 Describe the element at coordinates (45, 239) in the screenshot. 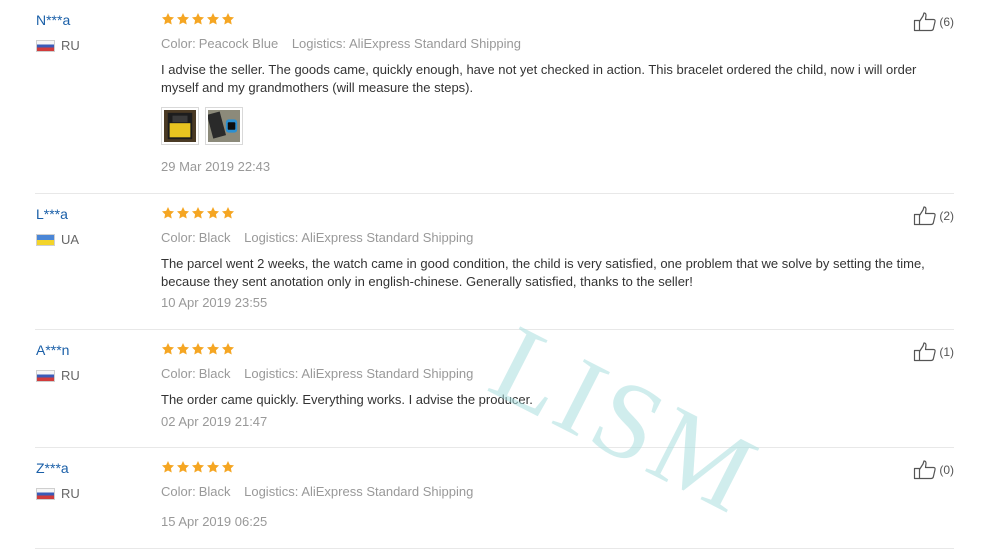

I see `ua-flag-icon` at that location.